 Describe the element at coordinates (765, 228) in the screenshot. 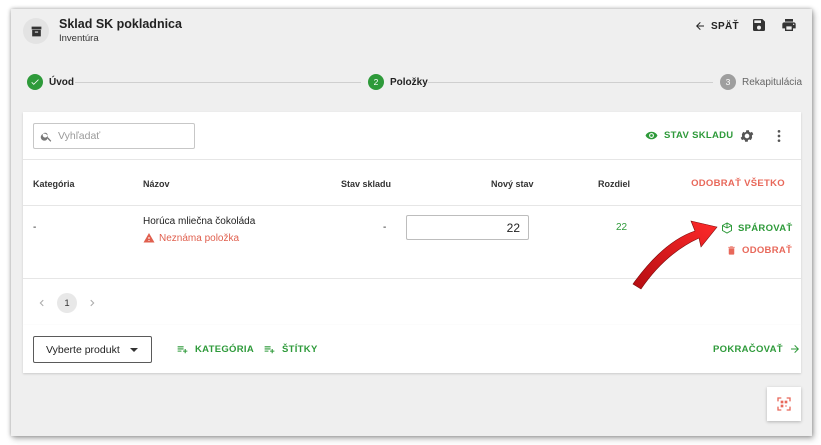

I see `pair-button-label: SPÁROVAŤ` at that location.